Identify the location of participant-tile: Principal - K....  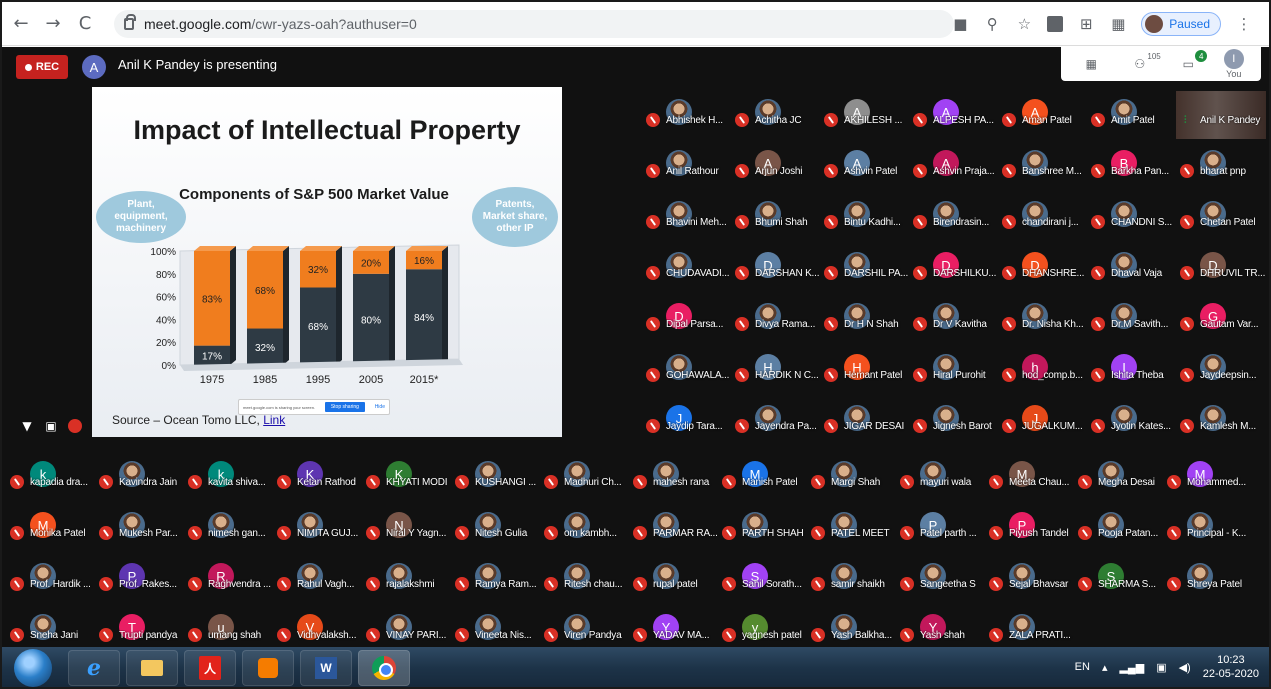
(1208, 532).